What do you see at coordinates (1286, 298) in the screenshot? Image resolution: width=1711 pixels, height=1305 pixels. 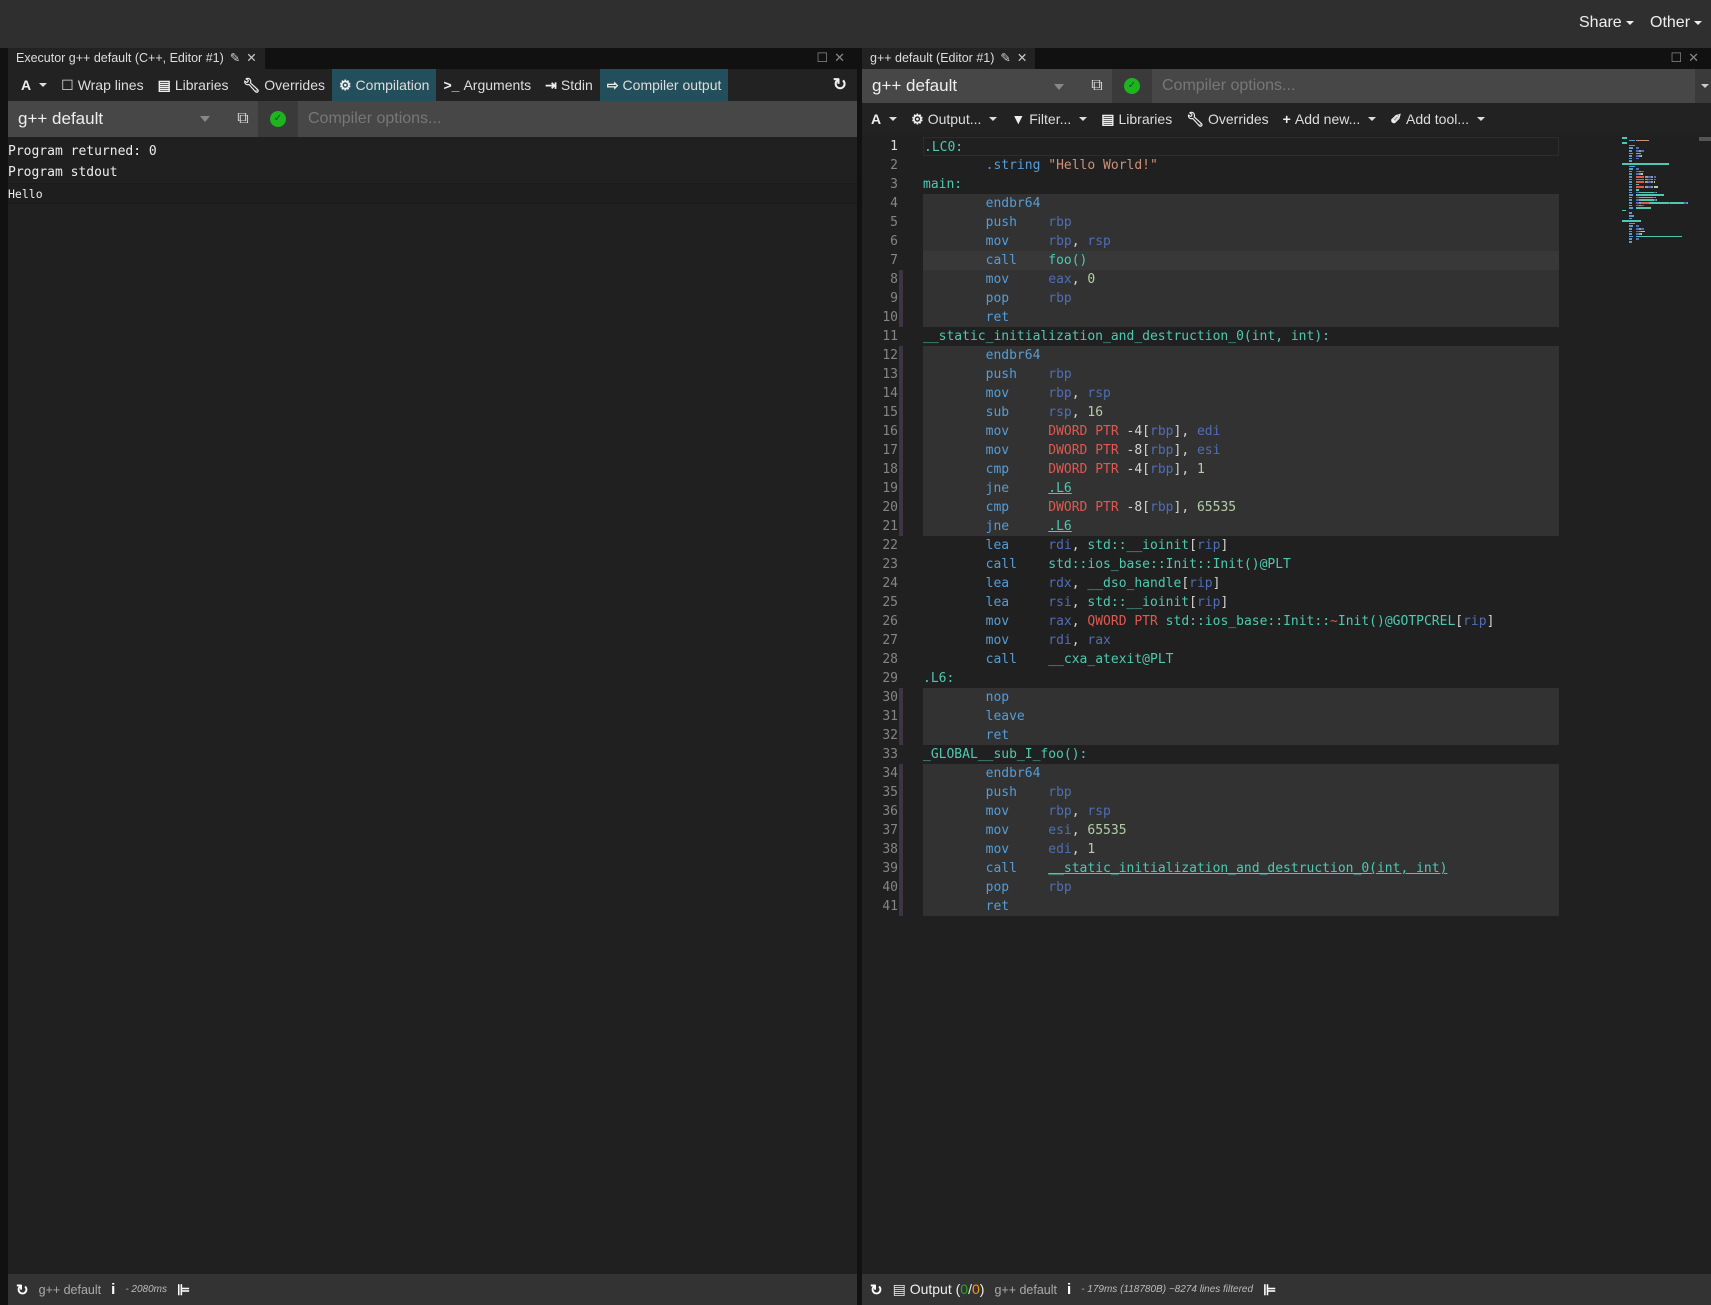 I see `asm-line: 9 pop rbp` at bounding box center [1286, 298].